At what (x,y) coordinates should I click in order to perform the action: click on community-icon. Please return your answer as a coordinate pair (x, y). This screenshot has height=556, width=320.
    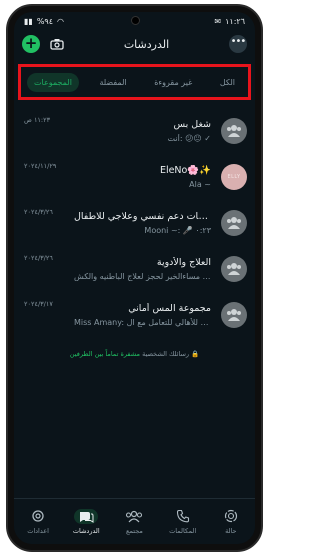
    Looking at the image, I should click on (134, 516).